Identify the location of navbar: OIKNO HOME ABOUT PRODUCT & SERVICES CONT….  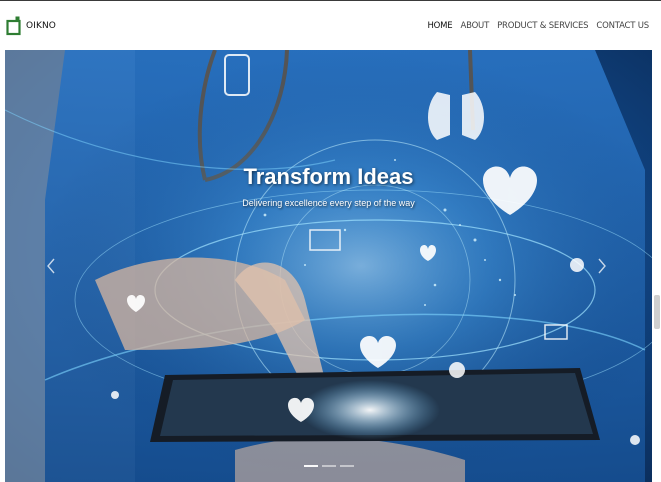
(330, 25).